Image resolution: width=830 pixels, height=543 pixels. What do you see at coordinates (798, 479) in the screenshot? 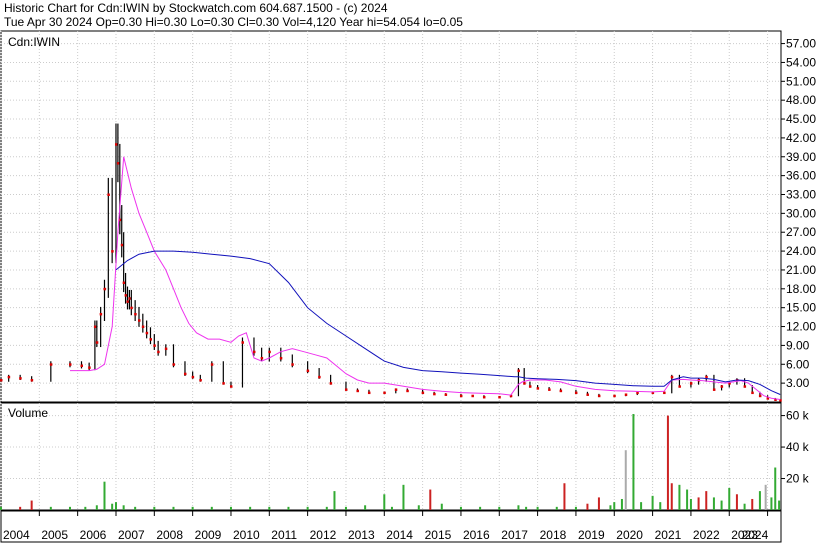
I see `volume-y-tick-label: 20 k` at bounding box center [798, 479].